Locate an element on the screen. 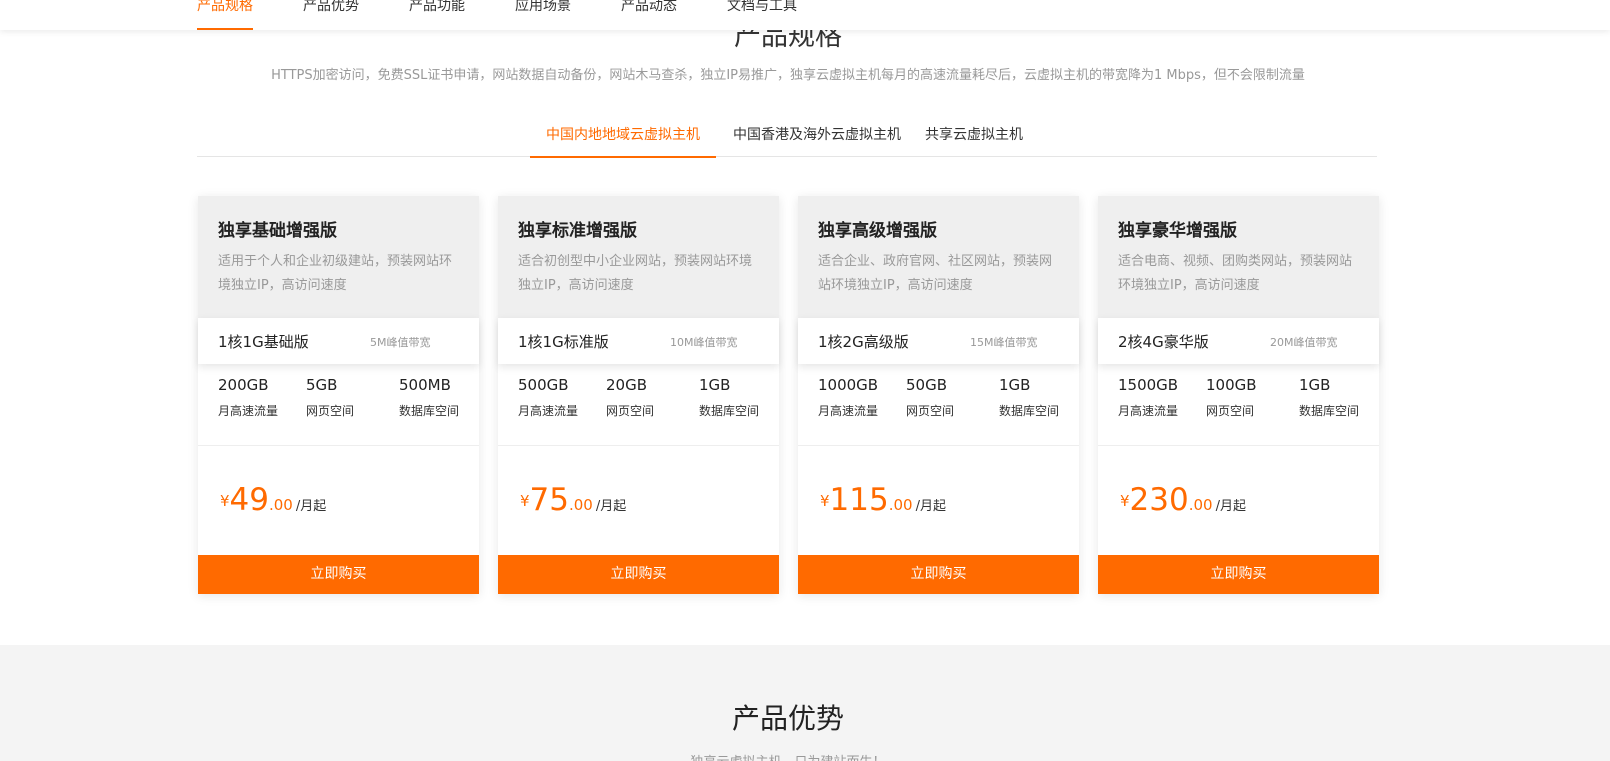 This screenshot has height=761, width=1610. plan-price: ¥49.00/月起 is located at coordinates (273, 500).